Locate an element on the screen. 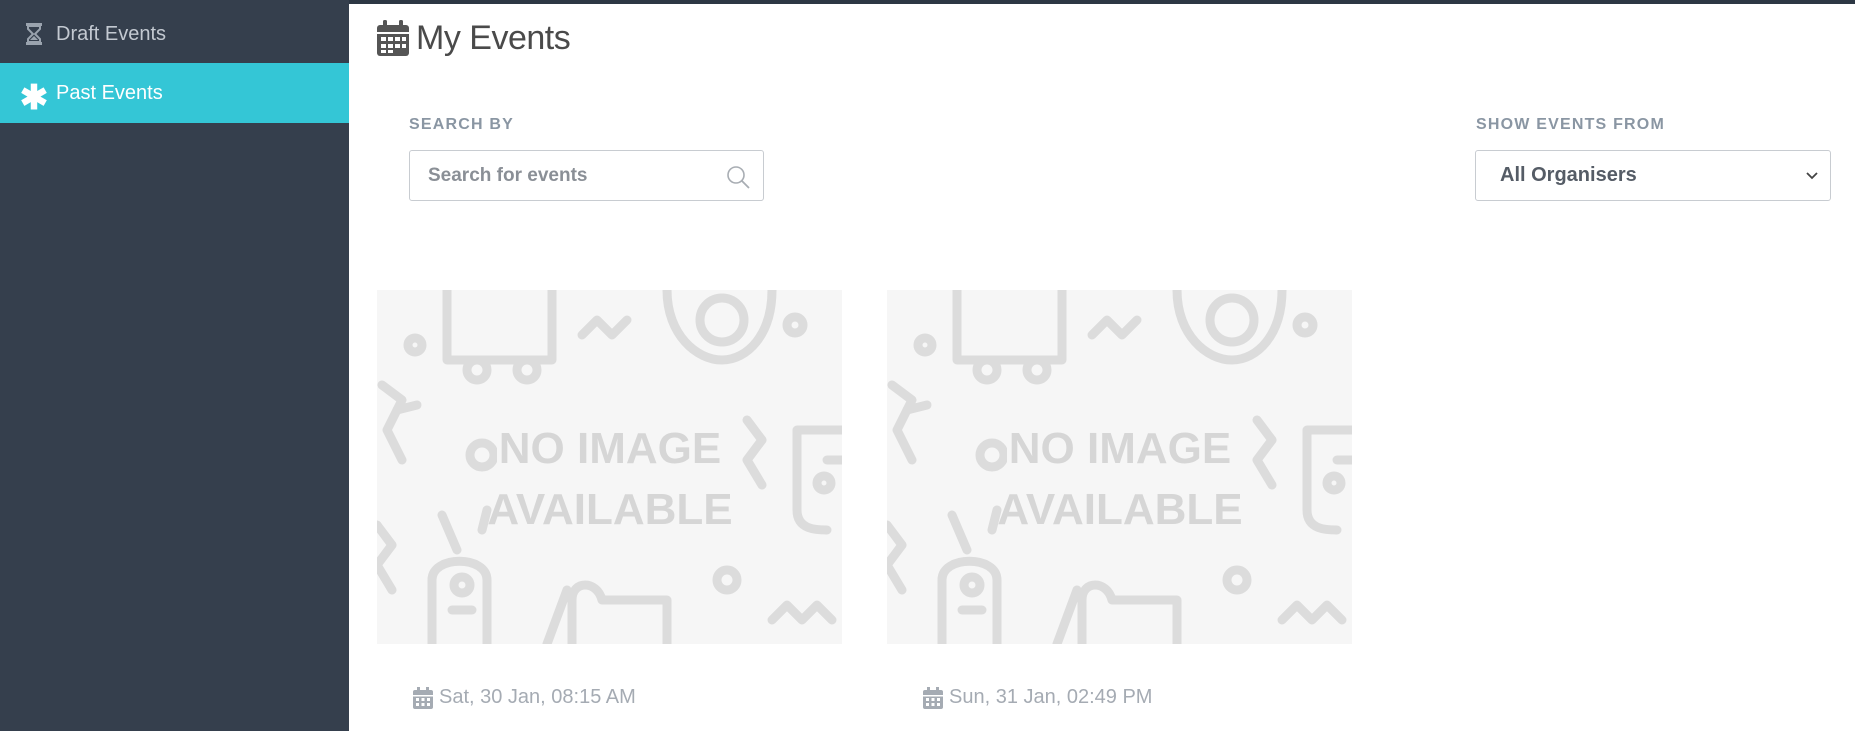  organiser-select-value: All Organisers is located at coordinates (1568, 175).